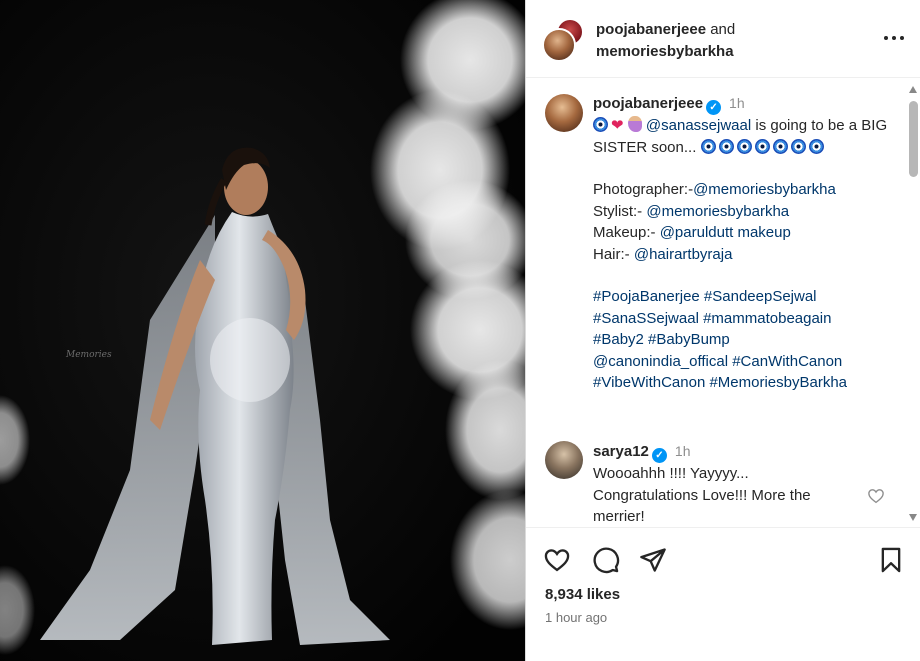 The width and height of the screenshot is (920, 661). Describe the element at coordinates (634, 124) in the screenshot. I see `pregnant-emoji-icon` at that location.